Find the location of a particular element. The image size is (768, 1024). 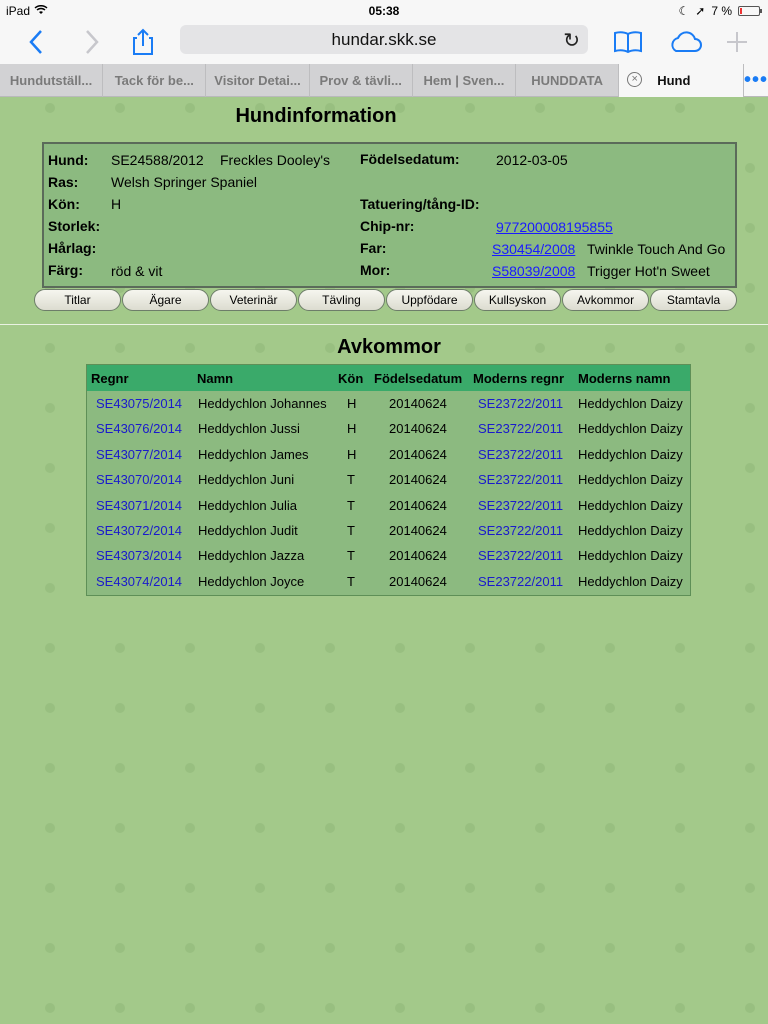

cell-moderns-namn: Heddychlon Daizy is located at coordinates (630, 480).